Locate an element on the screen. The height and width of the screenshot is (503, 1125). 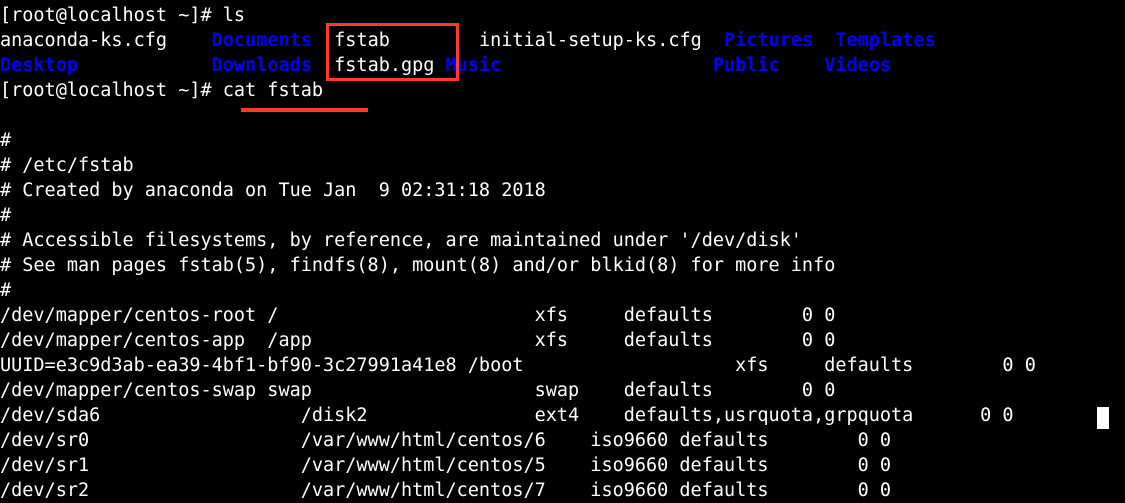
ls-item-public: Public is located at coordinates (746, 65).